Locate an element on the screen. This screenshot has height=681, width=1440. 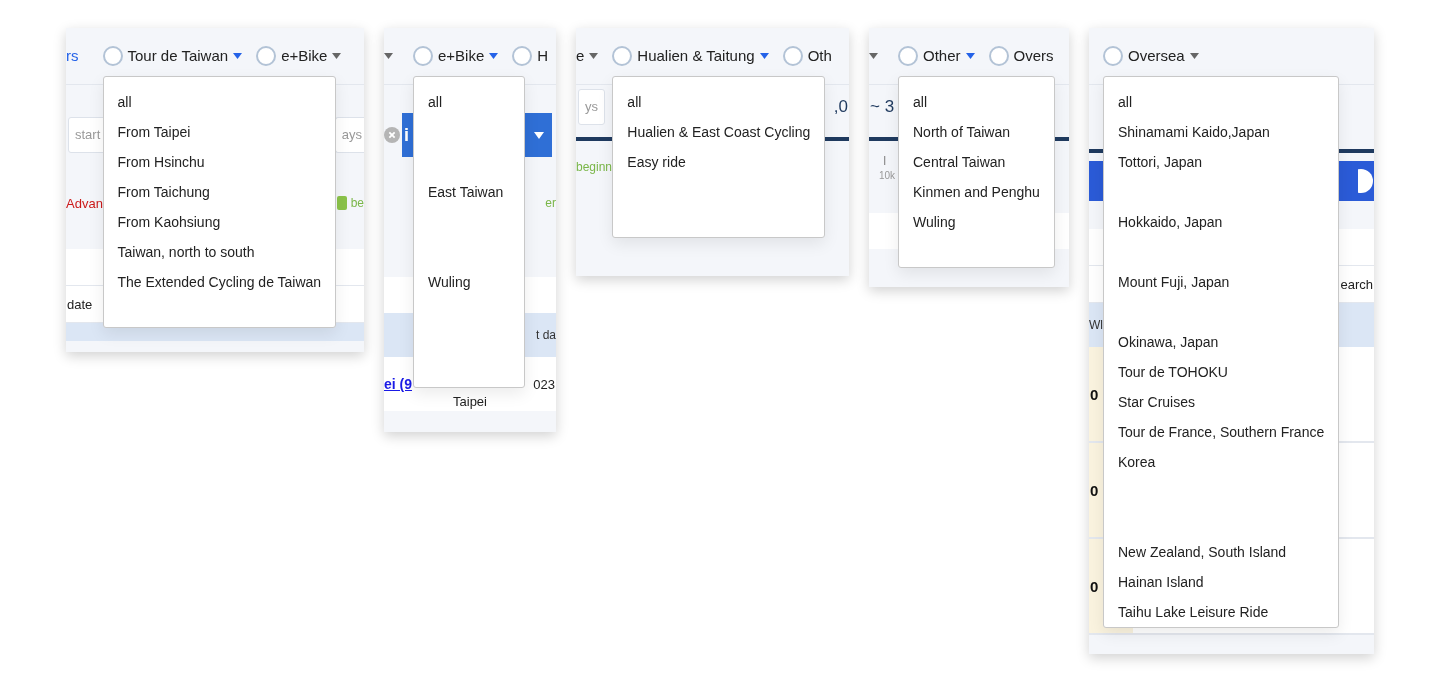
menu-item: Hokkaido, Japan is located at coordinates (1221, 222).